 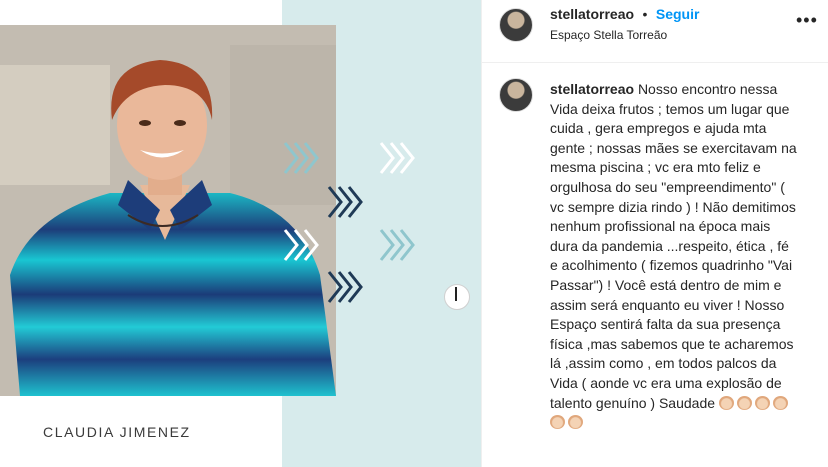 I want to click on comment-username: stellatorreao, so click(x=592, y=89).